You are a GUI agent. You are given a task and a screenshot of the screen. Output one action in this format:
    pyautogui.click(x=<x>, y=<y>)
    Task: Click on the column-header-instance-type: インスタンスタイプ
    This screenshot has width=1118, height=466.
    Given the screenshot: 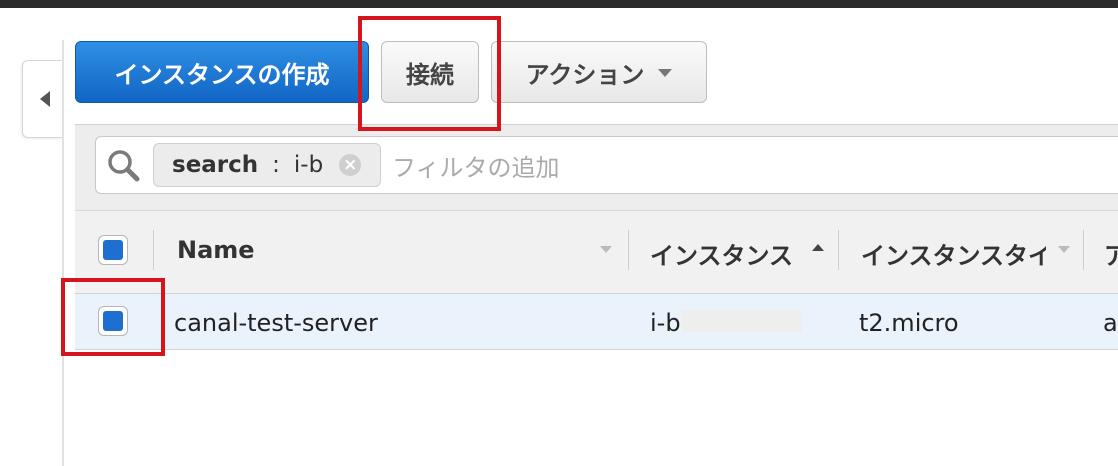 What is the action you would take?
    pyautogui.click(x=953, y=253)
    